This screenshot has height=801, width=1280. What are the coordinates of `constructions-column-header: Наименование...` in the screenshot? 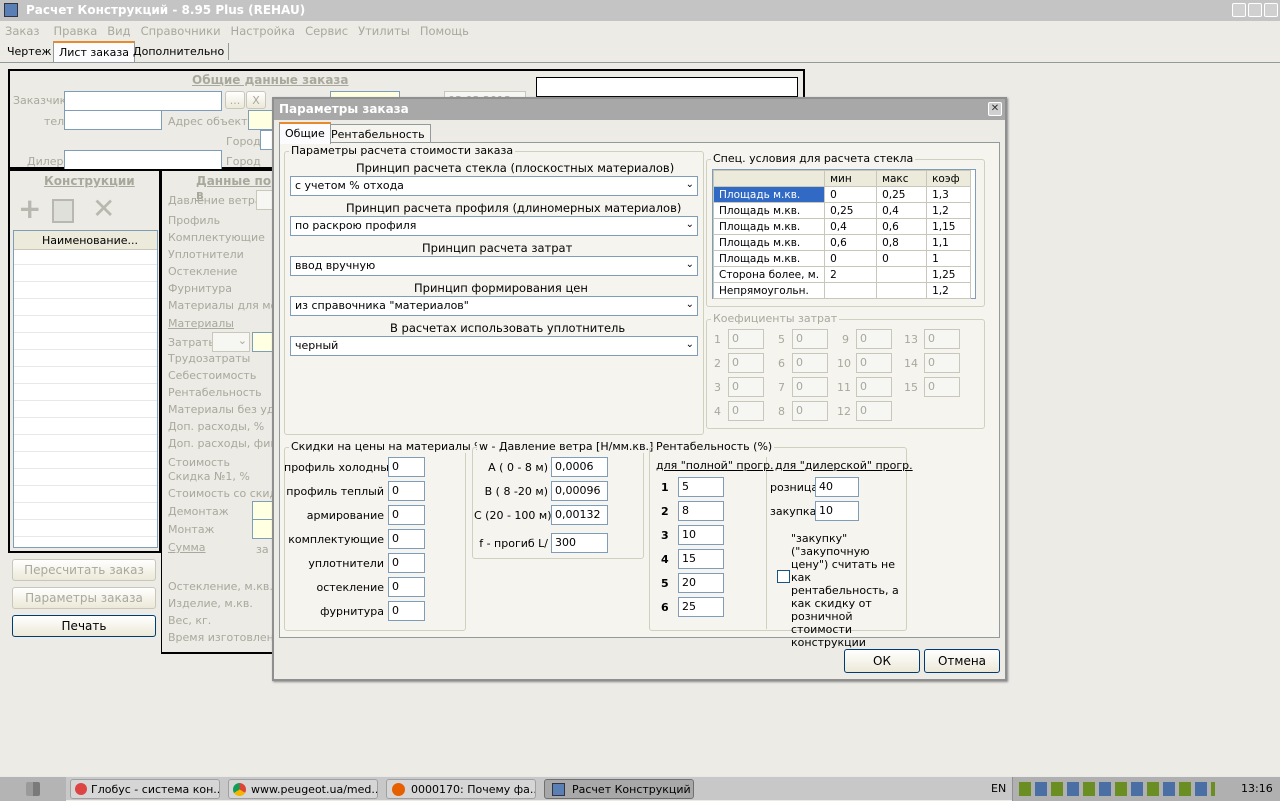 It's located at (85, 240).